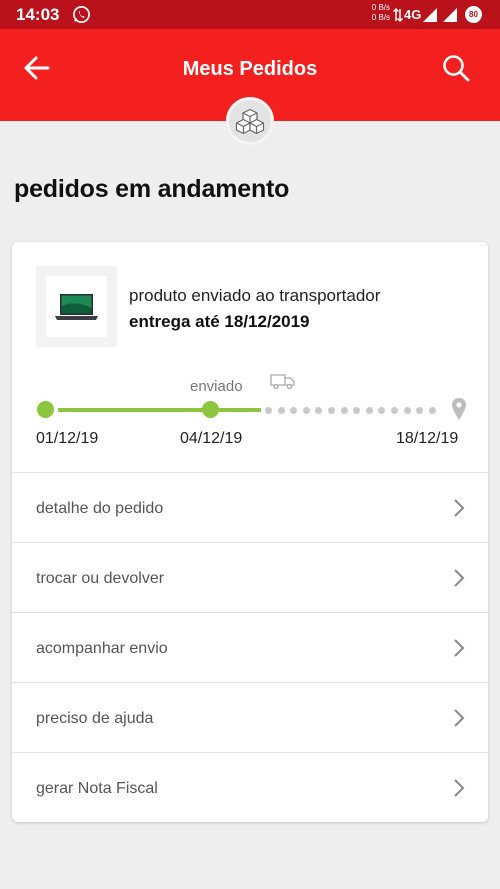 The image size is (500, 889). Describe the element at coordinates (153, 410) in the screenshot. I see `progress-bar` at that location.